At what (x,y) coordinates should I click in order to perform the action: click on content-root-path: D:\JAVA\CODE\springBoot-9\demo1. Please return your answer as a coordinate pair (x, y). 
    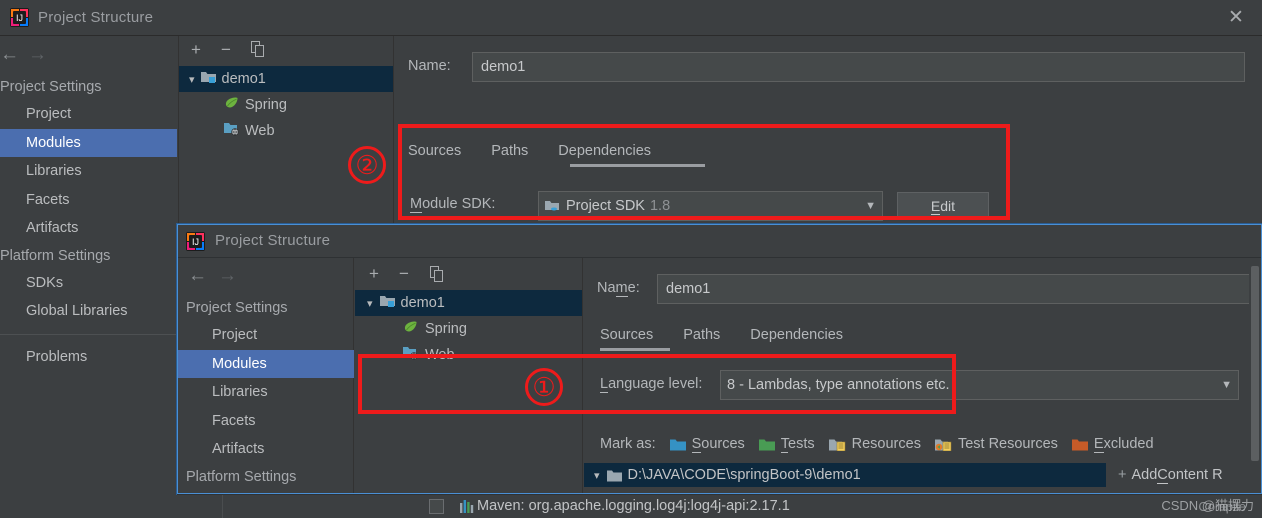
    Looking at the image, I should click on (744, 475).